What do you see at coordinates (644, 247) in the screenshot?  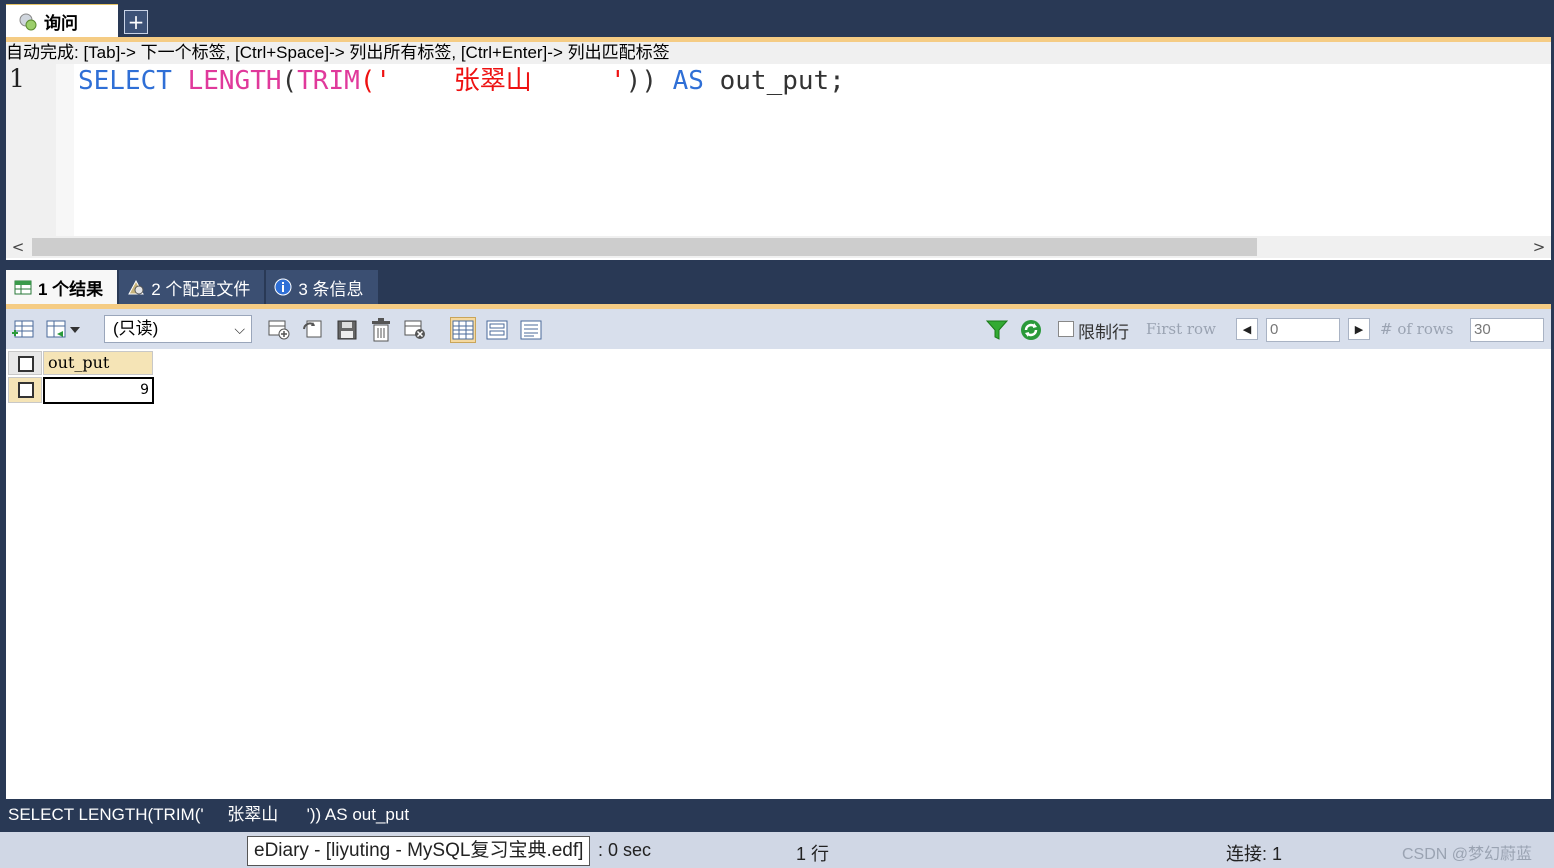 I see `scrollbar-thumb` at bounding box center [644, 247].